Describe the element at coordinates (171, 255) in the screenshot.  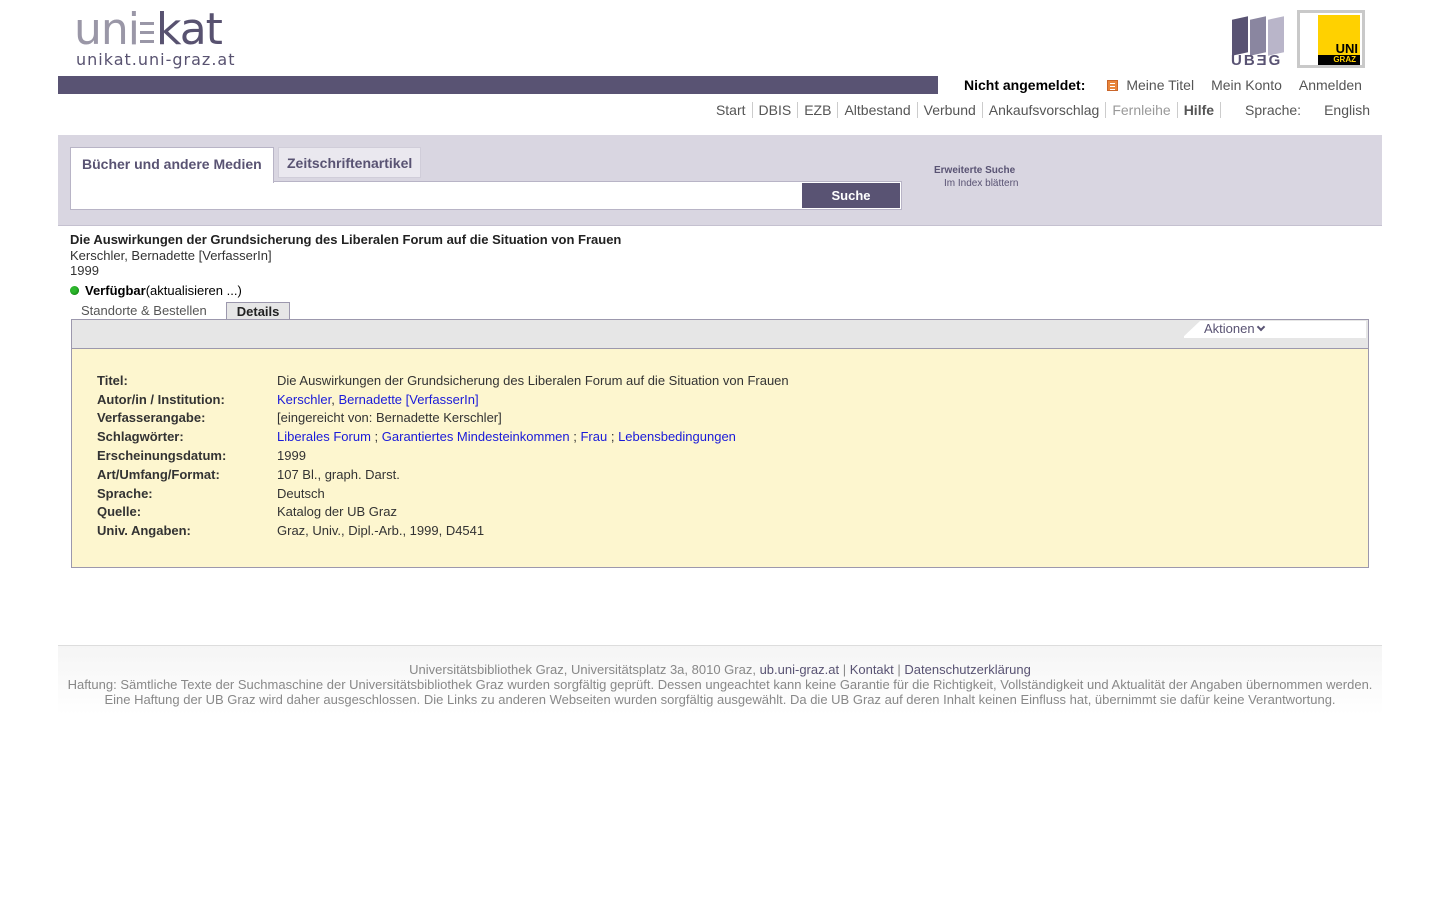
I see `record-author: Kerschler, Bernadette [VerfasserIn]` at that location.